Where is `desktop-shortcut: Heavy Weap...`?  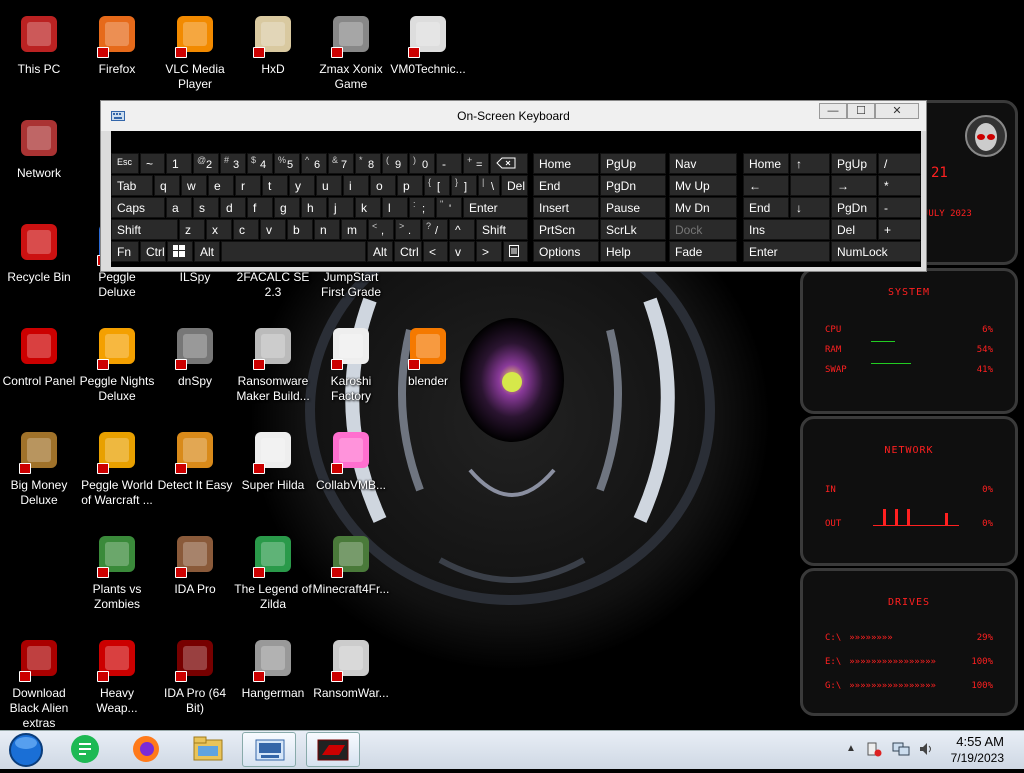
desktop-shortcut: Heavy Weap... is located at coordinates (117, 675).